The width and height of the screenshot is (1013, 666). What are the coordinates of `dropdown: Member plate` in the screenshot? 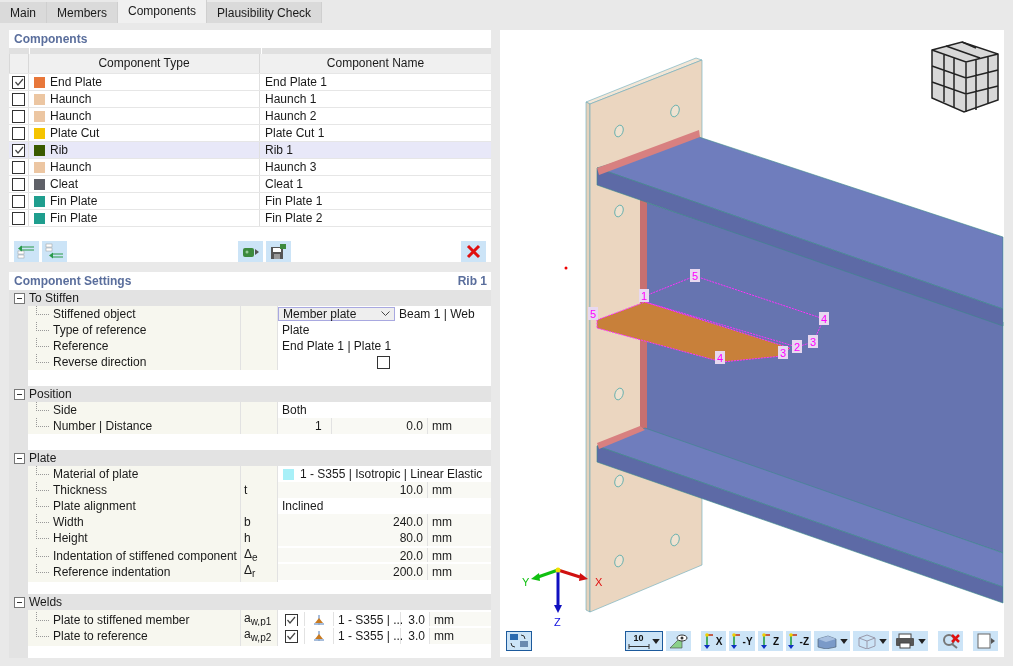 It's located at (336, 314).